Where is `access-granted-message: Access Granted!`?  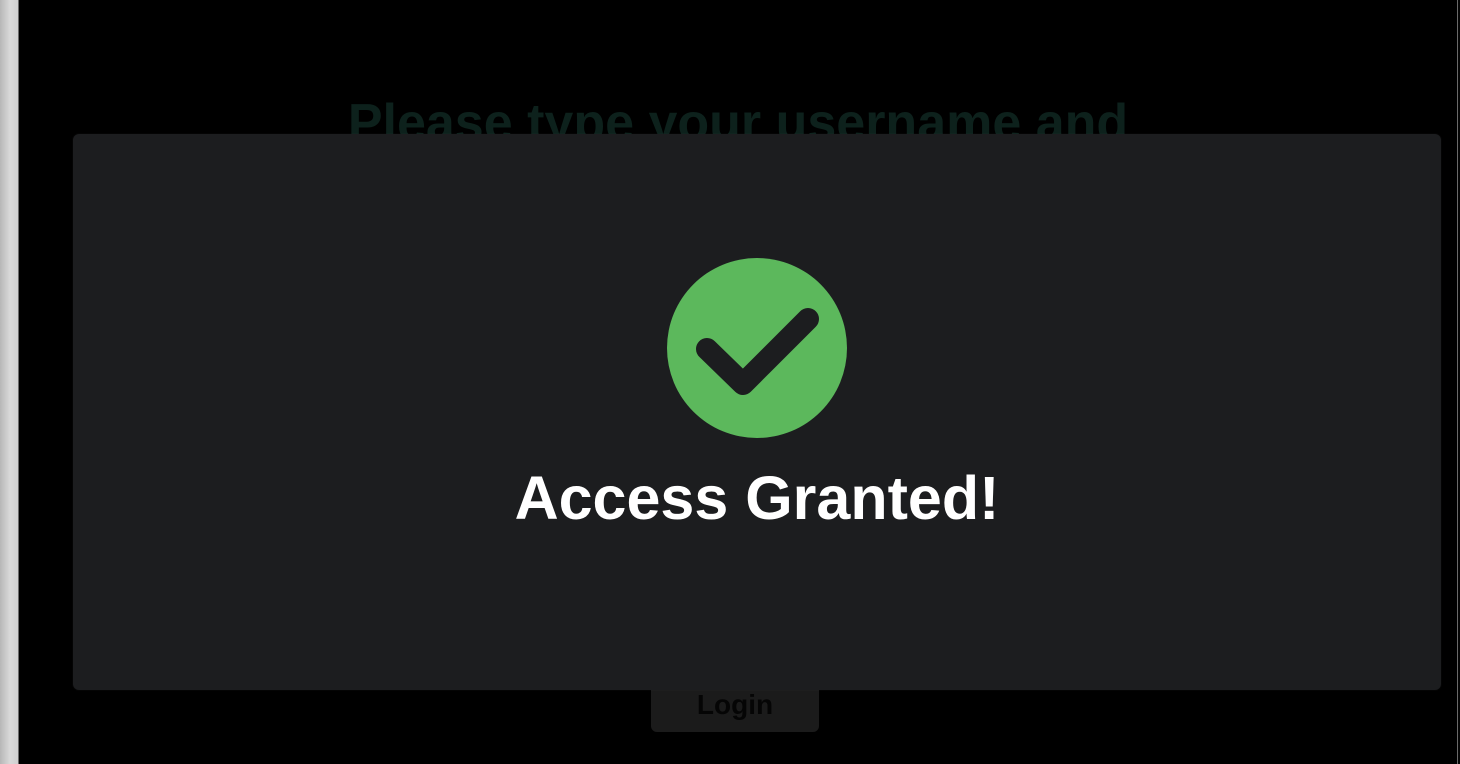 access-granted-message: Access Granted! is located at coordinates (757, 498).